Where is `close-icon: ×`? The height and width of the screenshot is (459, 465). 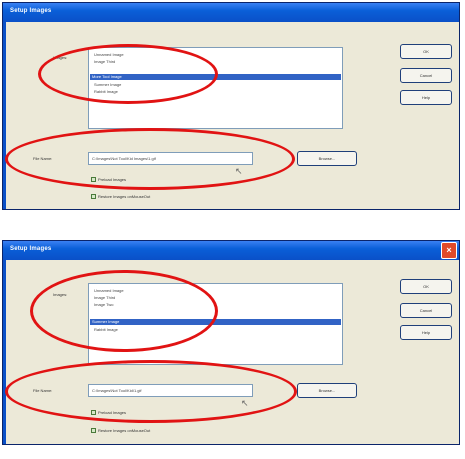
close-icon: × is located at coordinates (449, 250).